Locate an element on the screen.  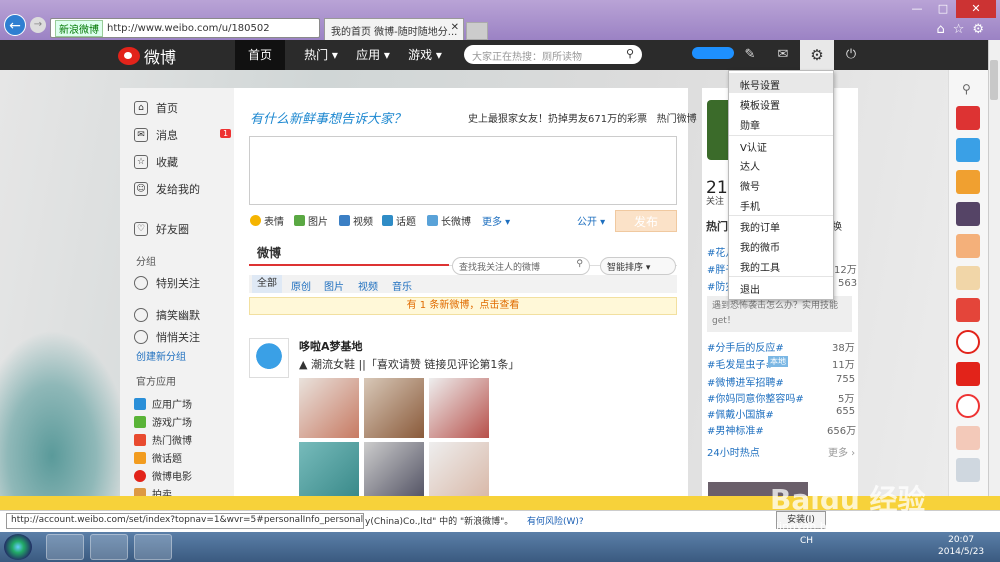
power-icon: ⏻ is located at coordinates (851, 55).